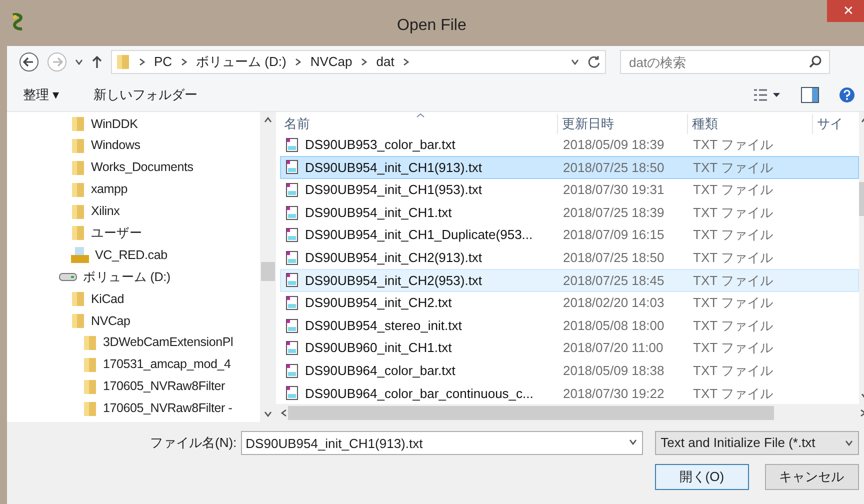 The height and width of the screenshot is (504, 864). I want to click on cancel-button: キャンセル, so click(811, 477).